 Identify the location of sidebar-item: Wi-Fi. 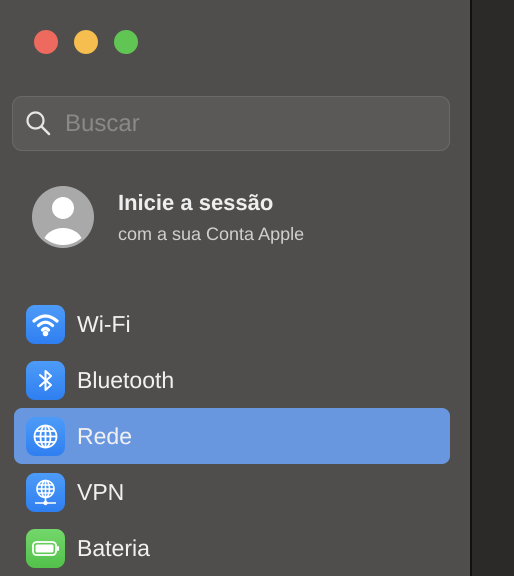
(232, 324).